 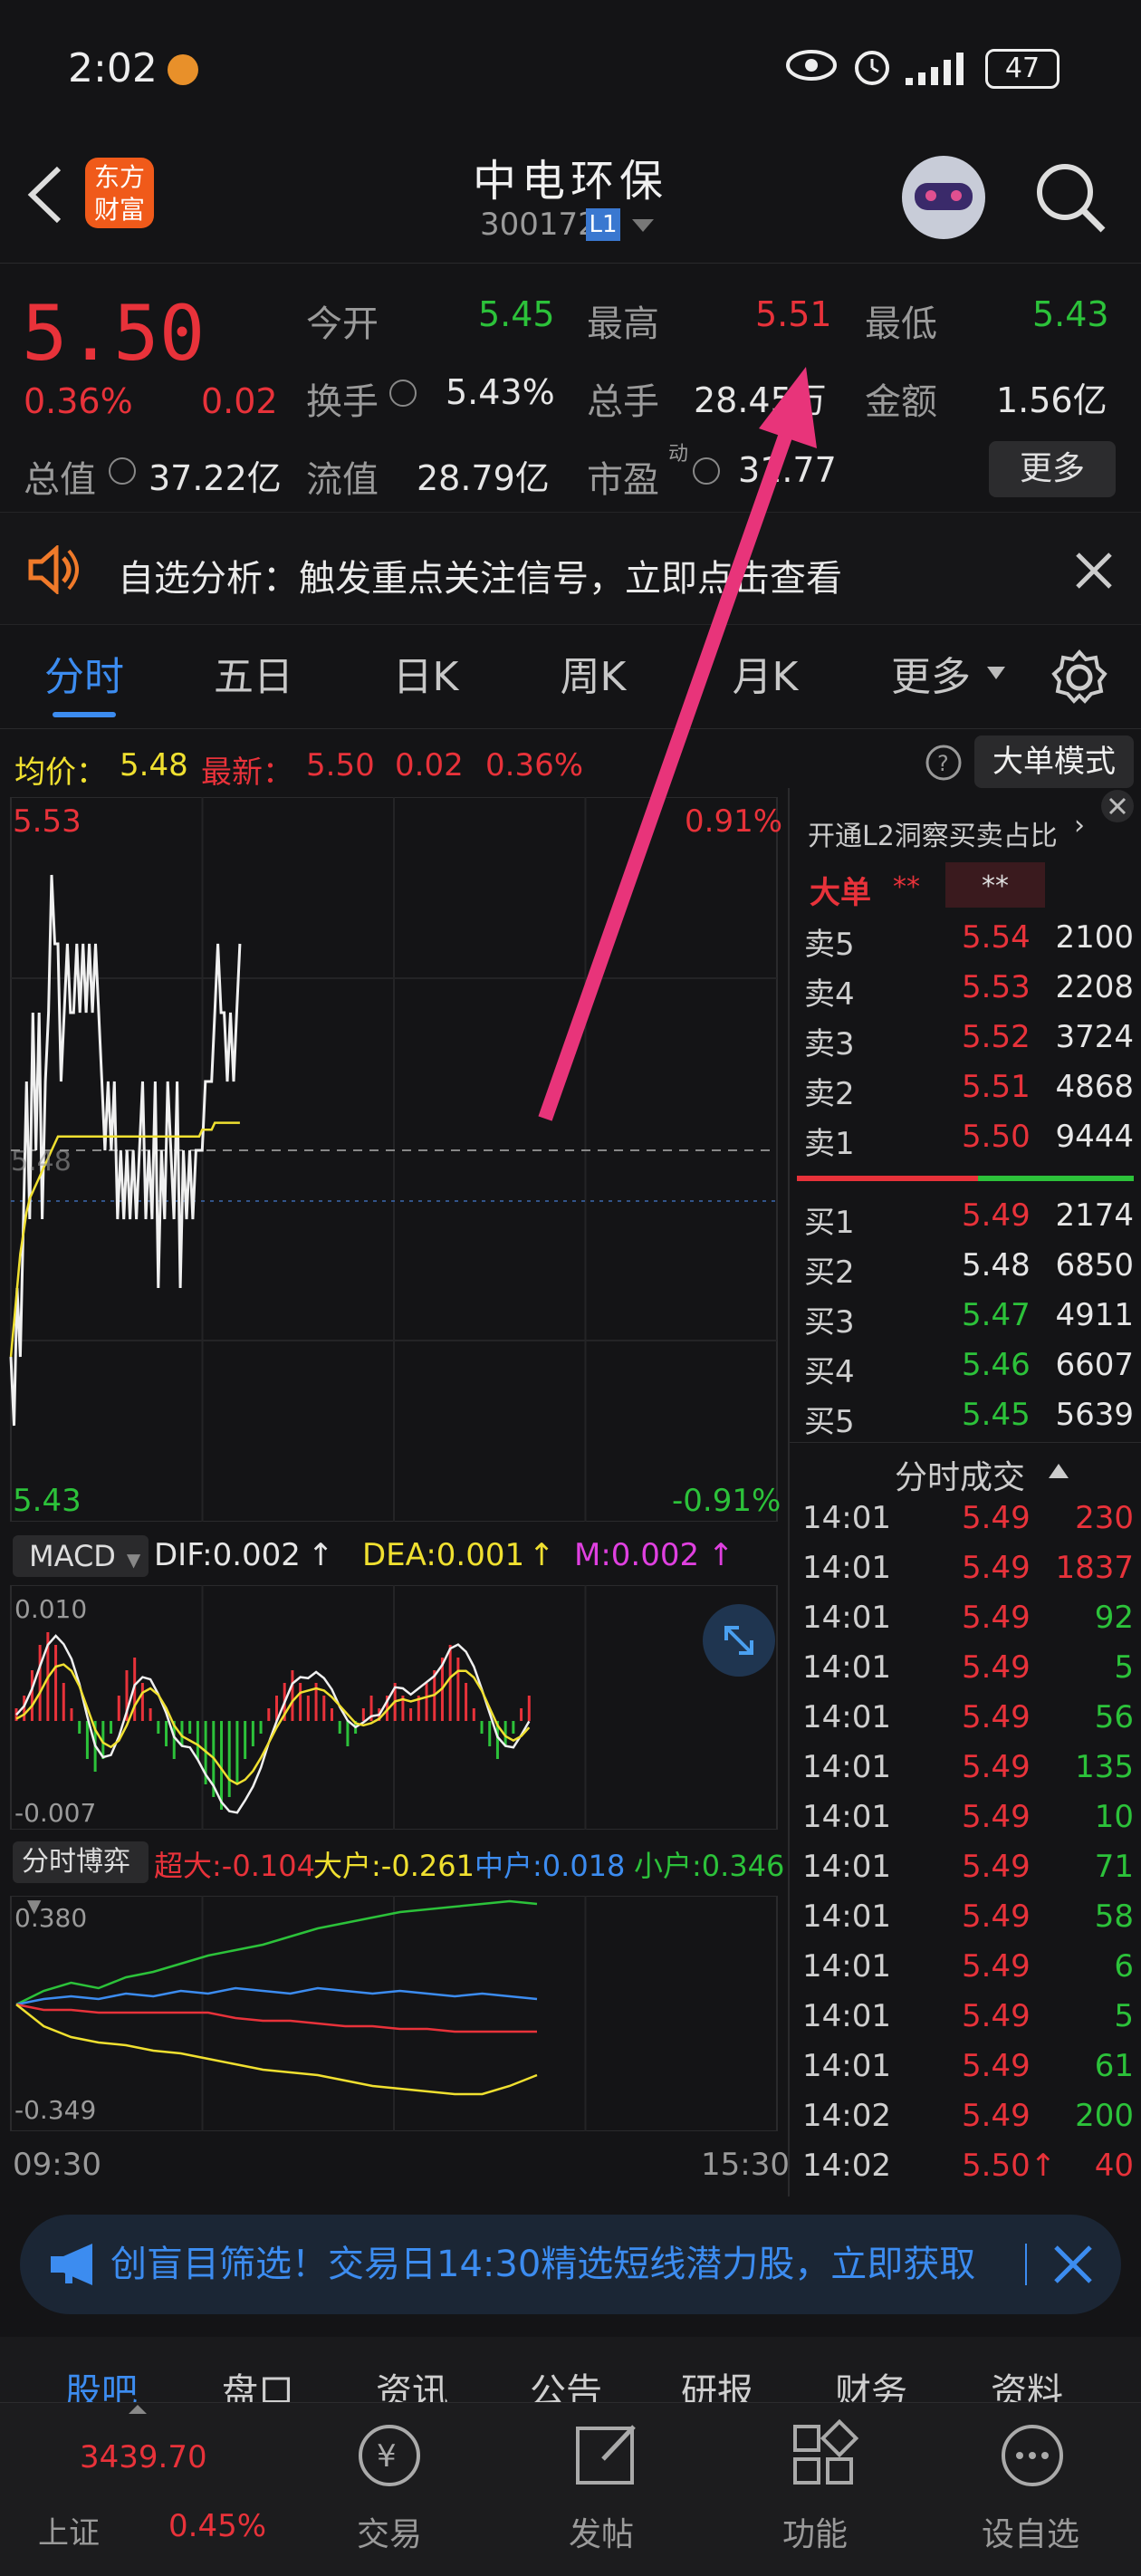 What do you see at coordinates (997, 1087) in the screenshot?
I see `level-price: 5.51` at bounding box center [997, 1087].